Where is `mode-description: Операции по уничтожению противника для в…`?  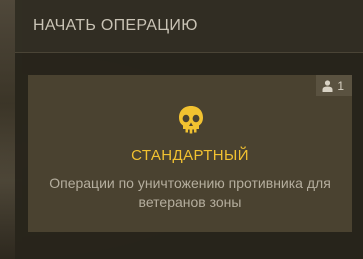
mode-description: Операции по уничтожению противника для в… is located at coordinates (190, 192).